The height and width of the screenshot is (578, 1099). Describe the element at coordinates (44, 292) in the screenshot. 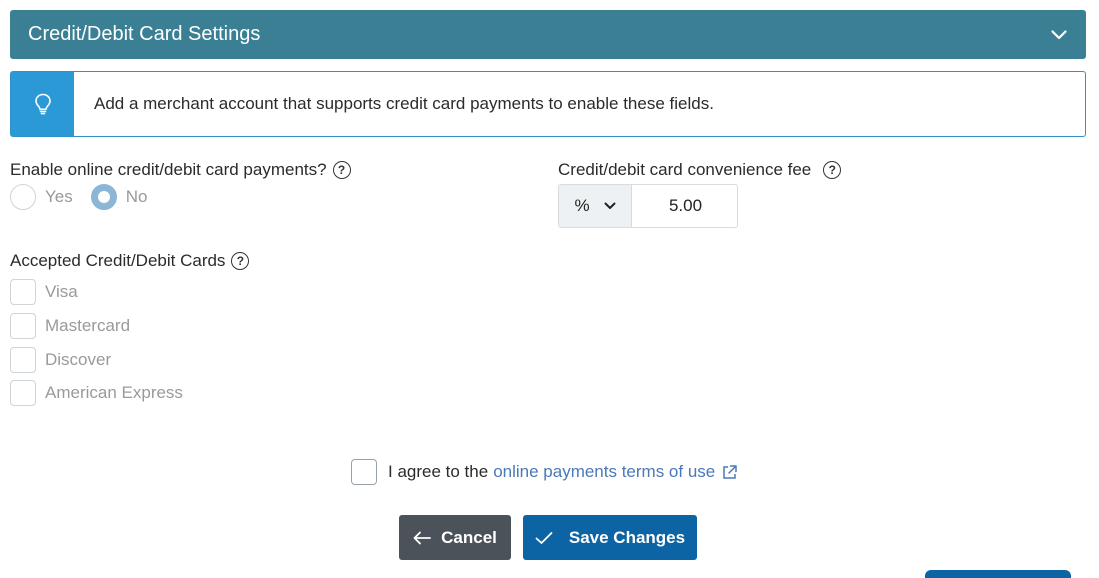

I see `card-option-visa: Visa` at that location.